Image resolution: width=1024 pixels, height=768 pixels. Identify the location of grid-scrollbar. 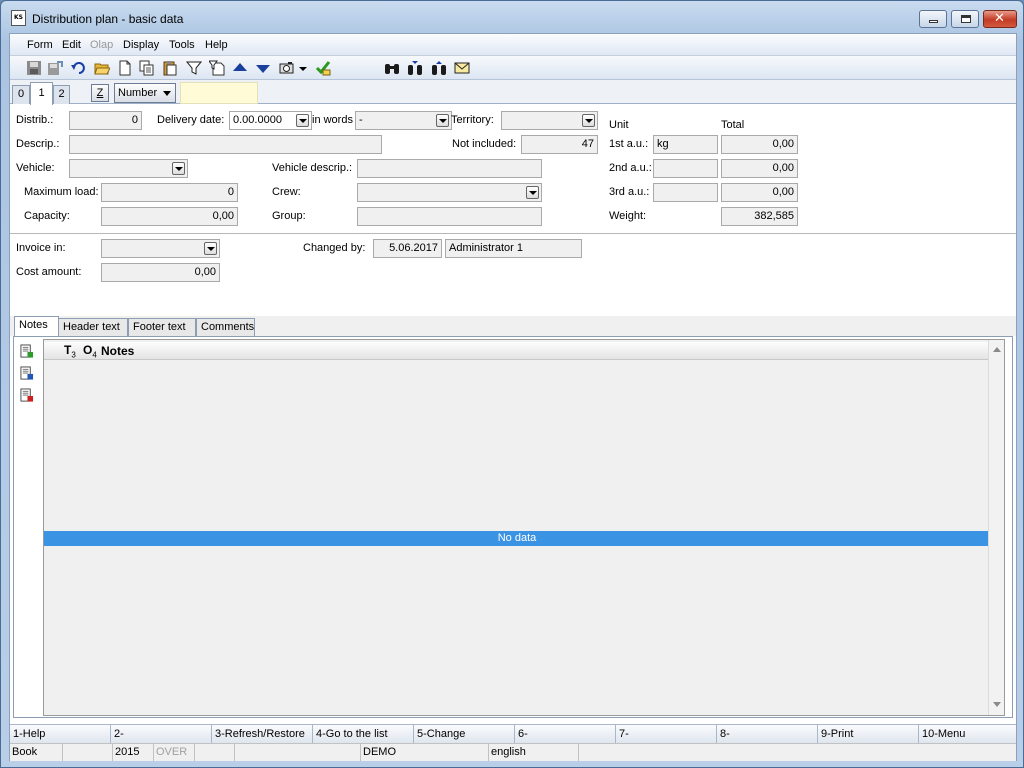
(996, 527).